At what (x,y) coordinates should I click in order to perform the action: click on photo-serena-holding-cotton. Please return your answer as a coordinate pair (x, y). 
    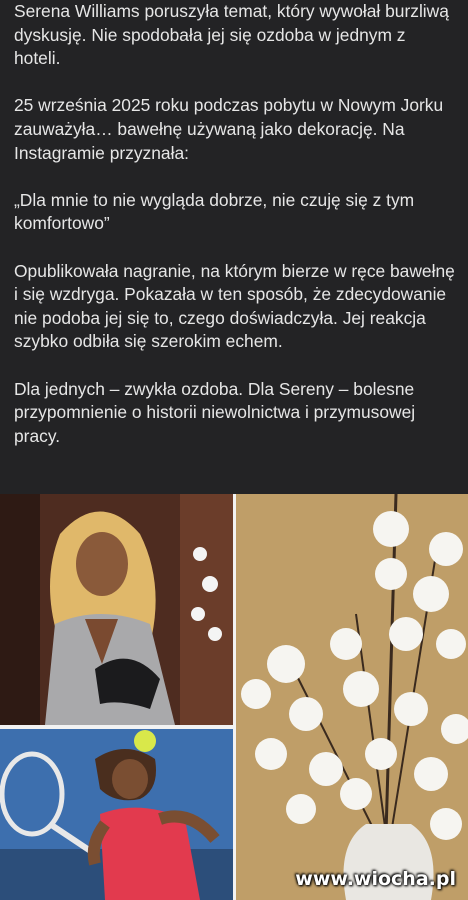
    Looking at the image, I should click on (116, 609).